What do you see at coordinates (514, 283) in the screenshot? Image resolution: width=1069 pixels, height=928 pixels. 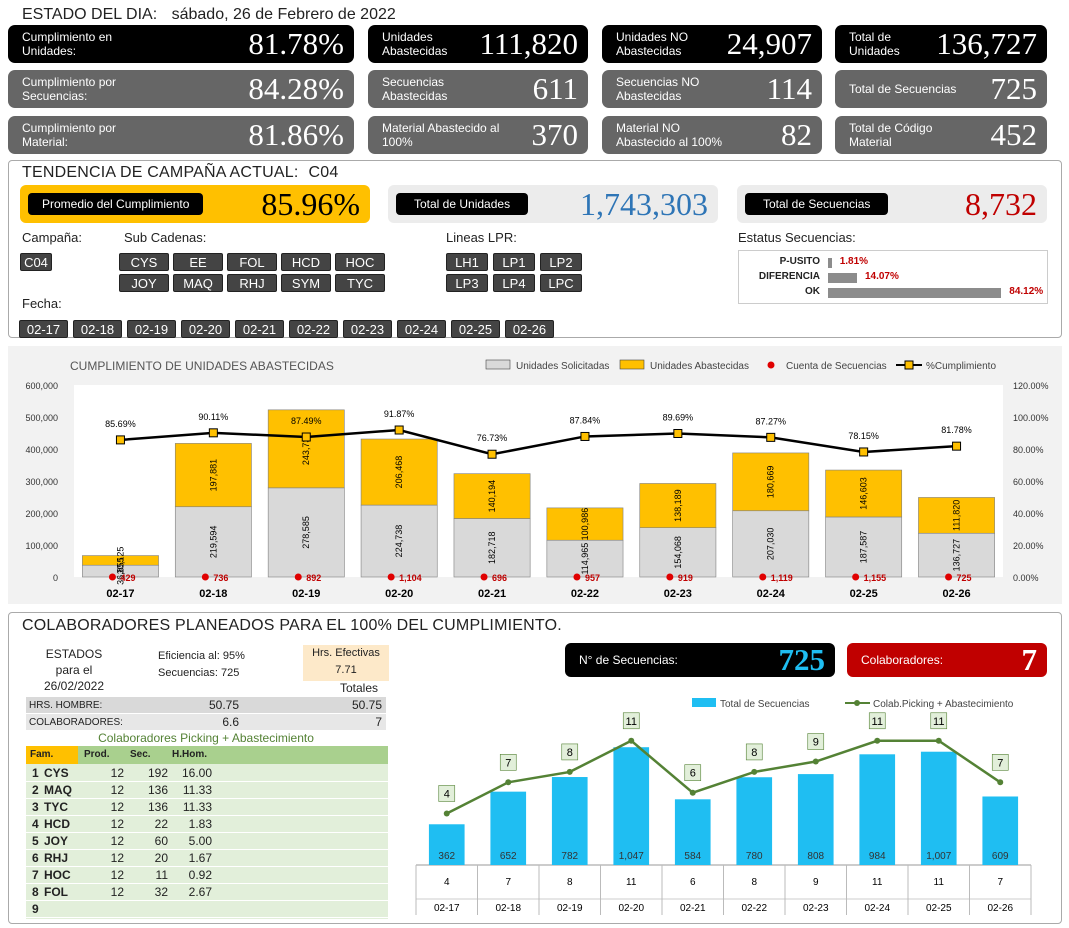 I see `linea-button-lp4: LP4` at bounding box center [514, 283].